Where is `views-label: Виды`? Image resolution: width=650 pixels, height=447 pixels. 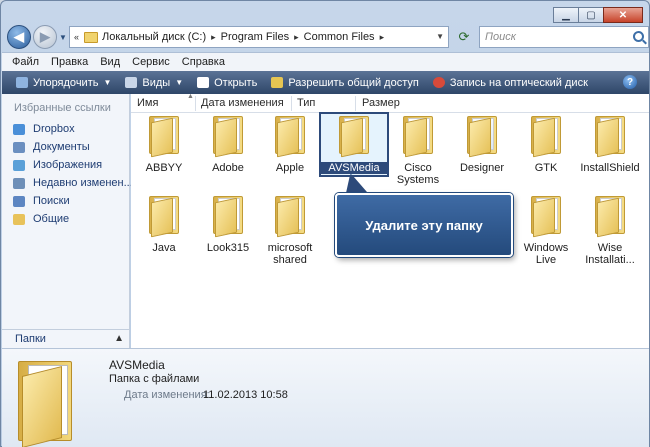
views-label: Виды is located at coordinates (156, 82).